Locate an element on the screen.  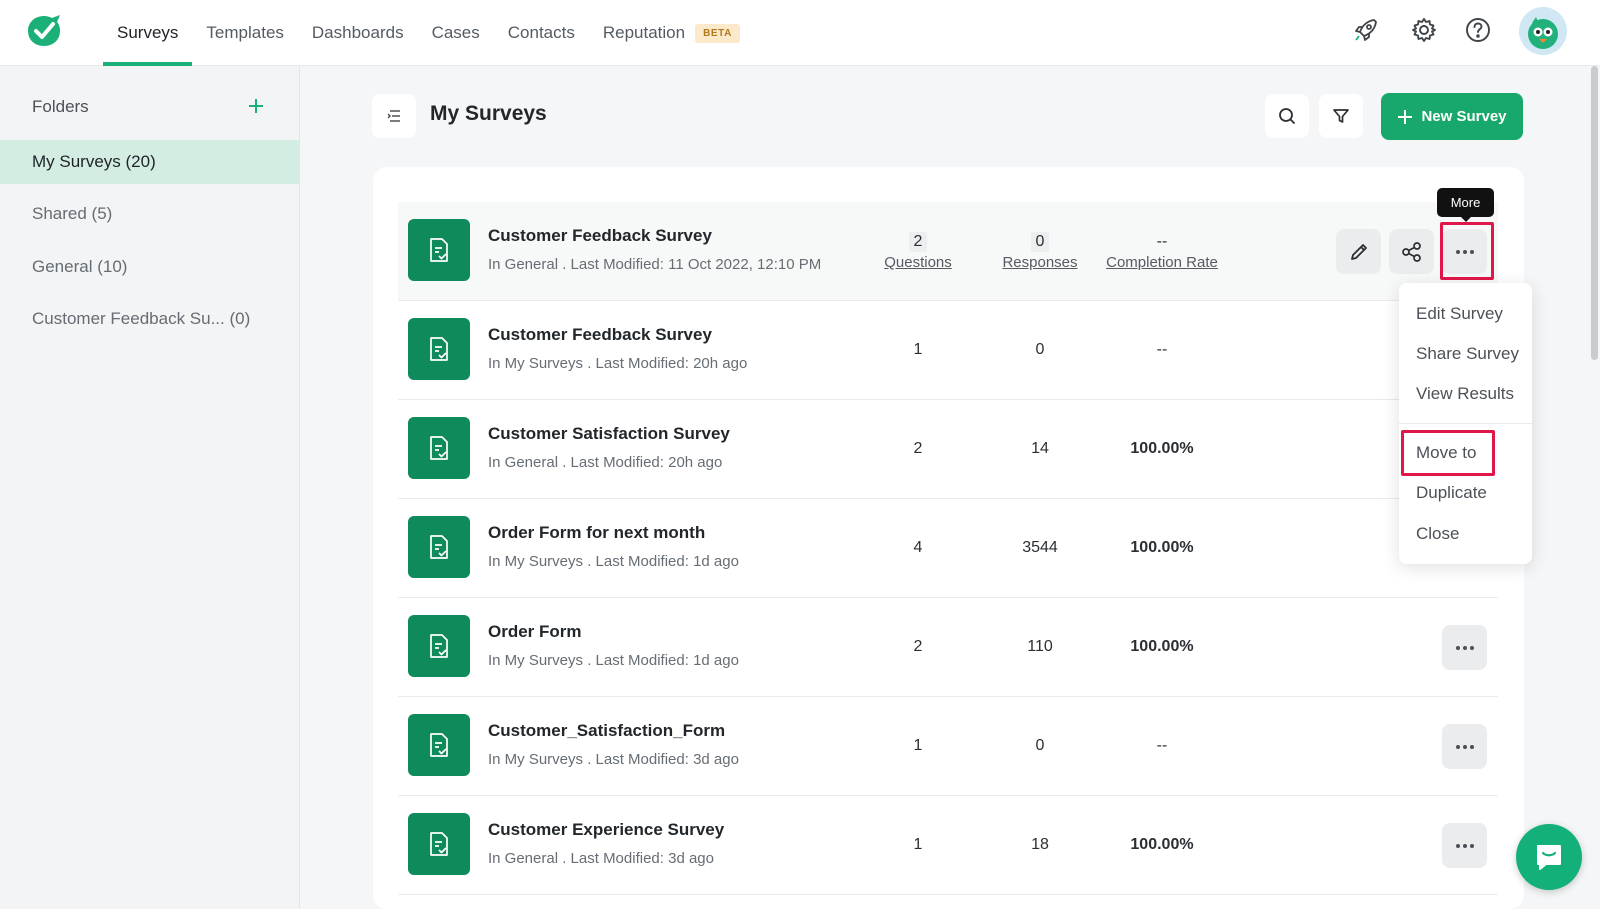
nav-dashboards: Dashboards is located at coordinates (358, 33).